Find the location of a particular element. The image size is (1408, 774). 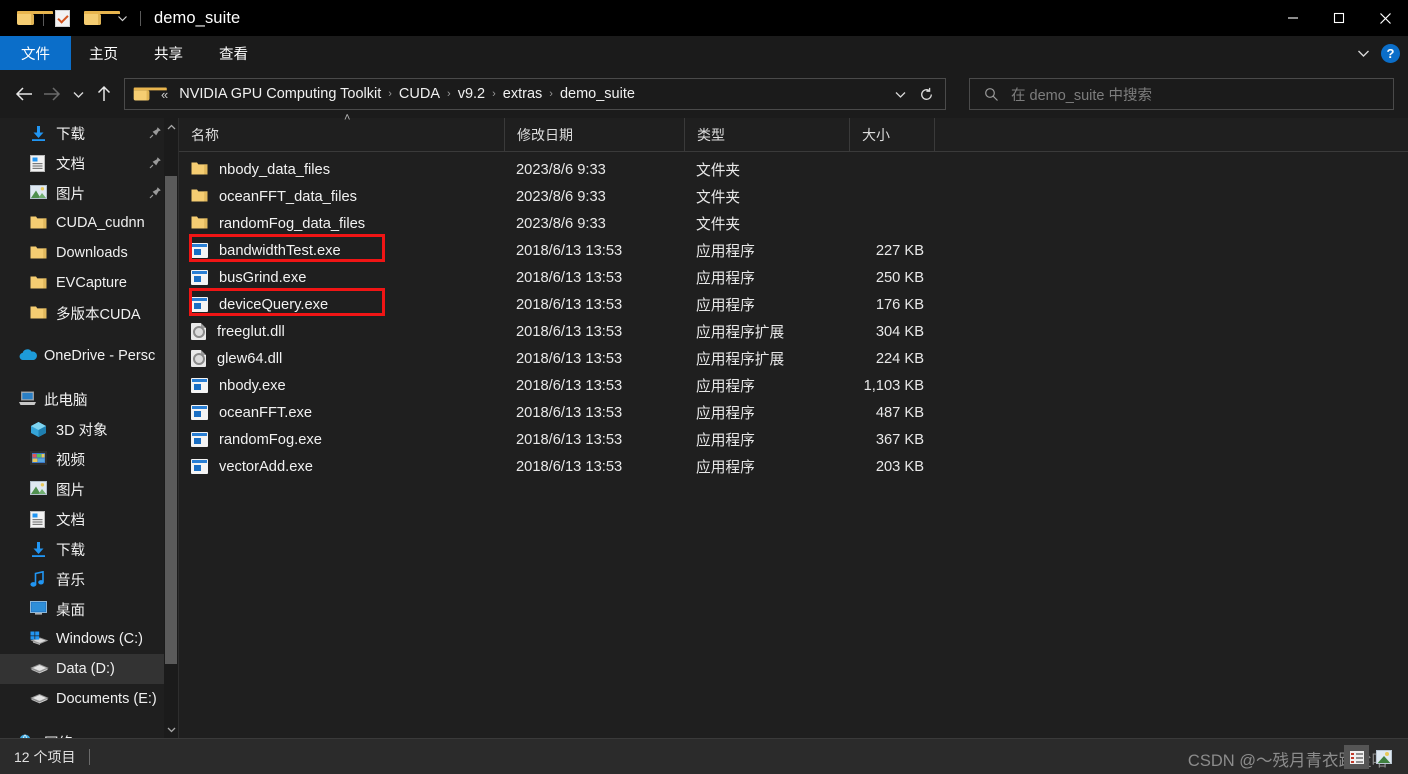

breadcrumb-item-1: CUDA is located at coordinates (419, 94).